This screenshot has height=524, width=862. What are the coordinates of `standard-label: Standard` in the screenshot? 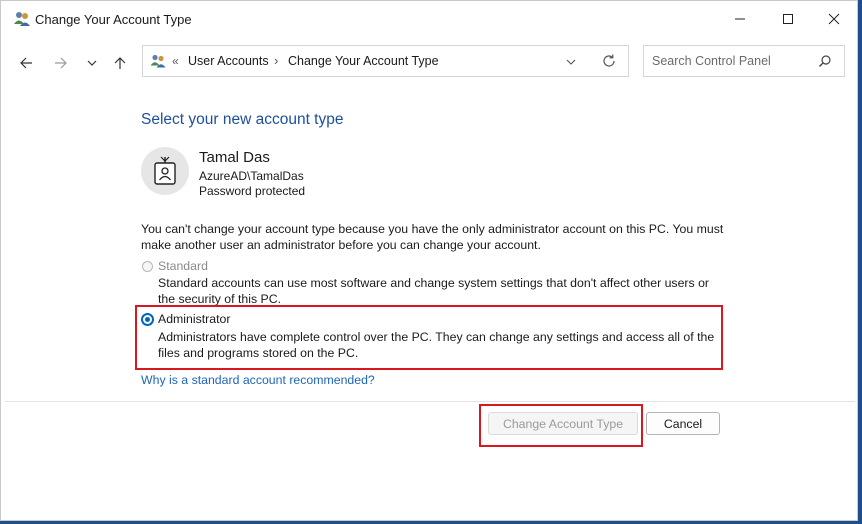 It's located at (183, 266).